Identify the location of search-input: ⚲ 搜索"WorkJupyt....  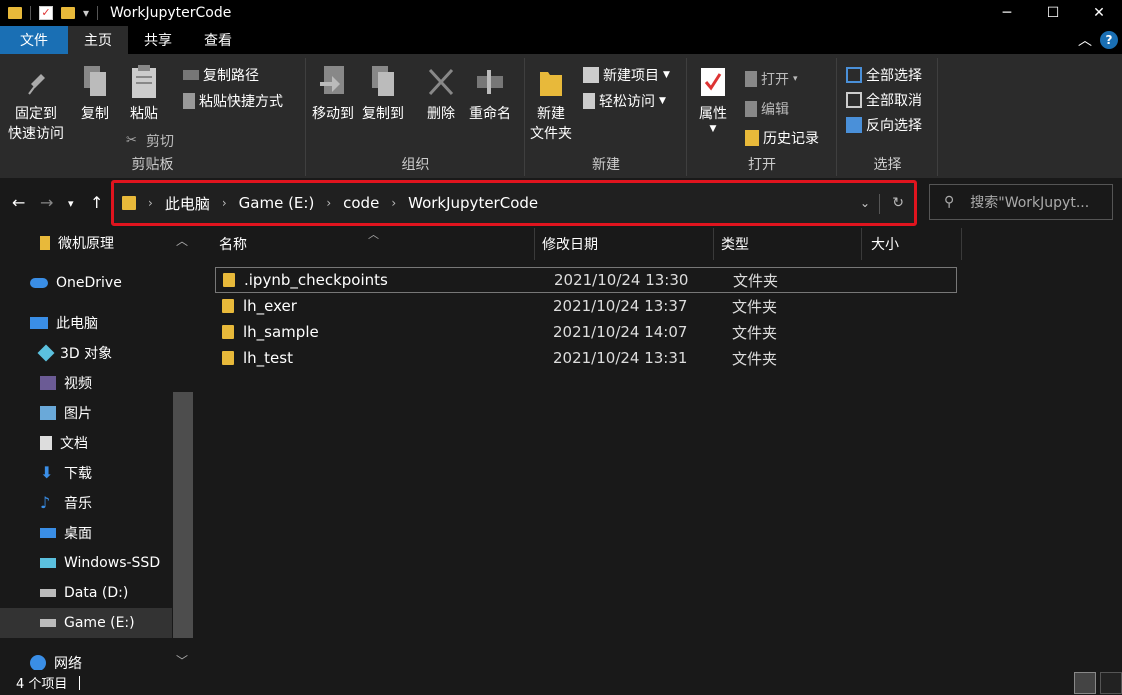
(1021, 202).